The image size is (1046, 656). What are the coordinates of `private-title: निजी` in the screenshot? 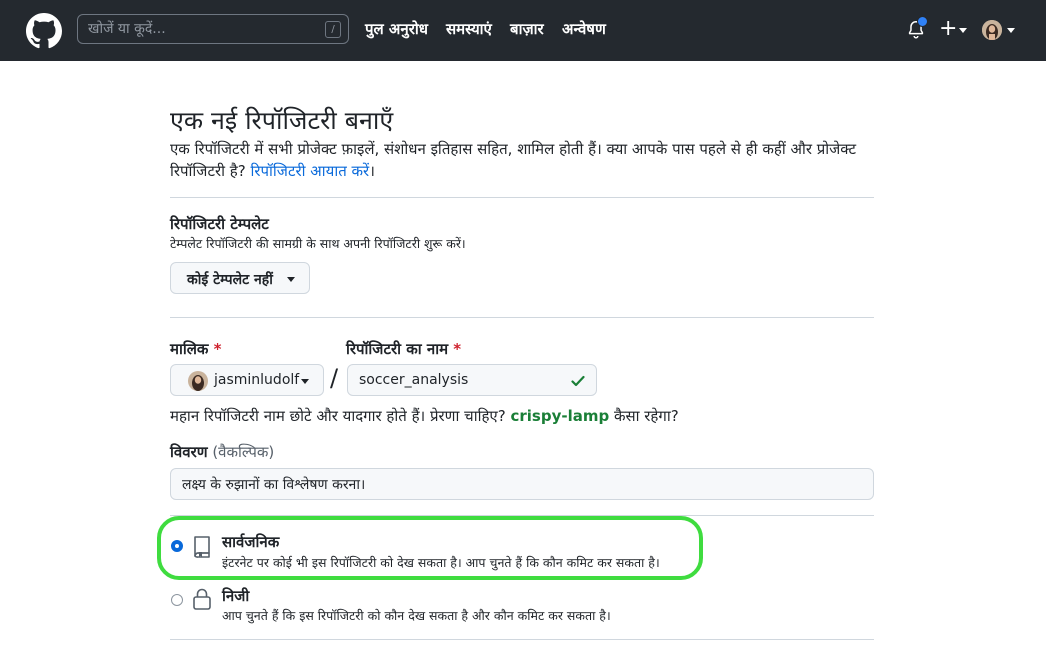 It's located at (236, 596).